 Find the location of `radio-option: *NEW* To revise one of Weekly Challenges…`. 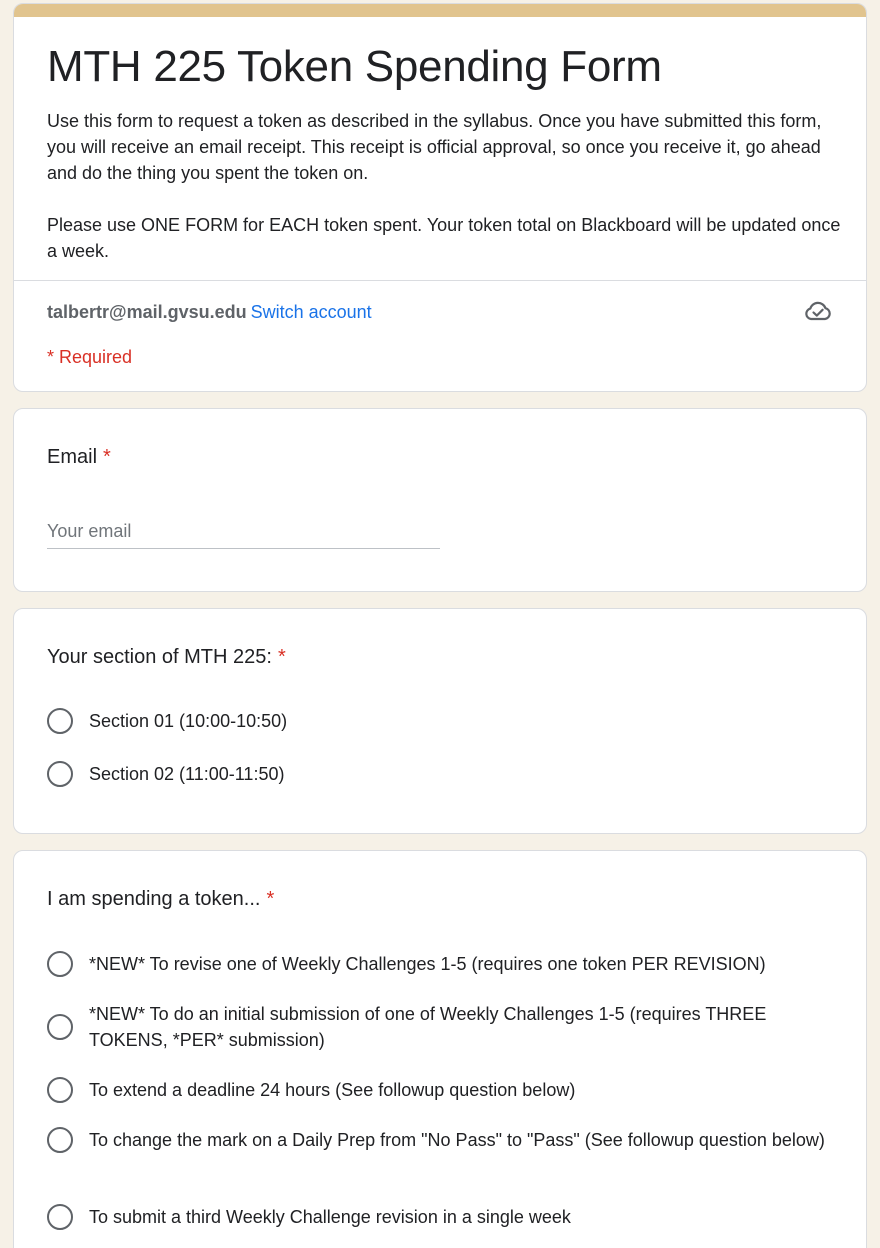

radio-option: *NEW* To revise one of Weekly Challenges… is located at coordinates (442, 964).